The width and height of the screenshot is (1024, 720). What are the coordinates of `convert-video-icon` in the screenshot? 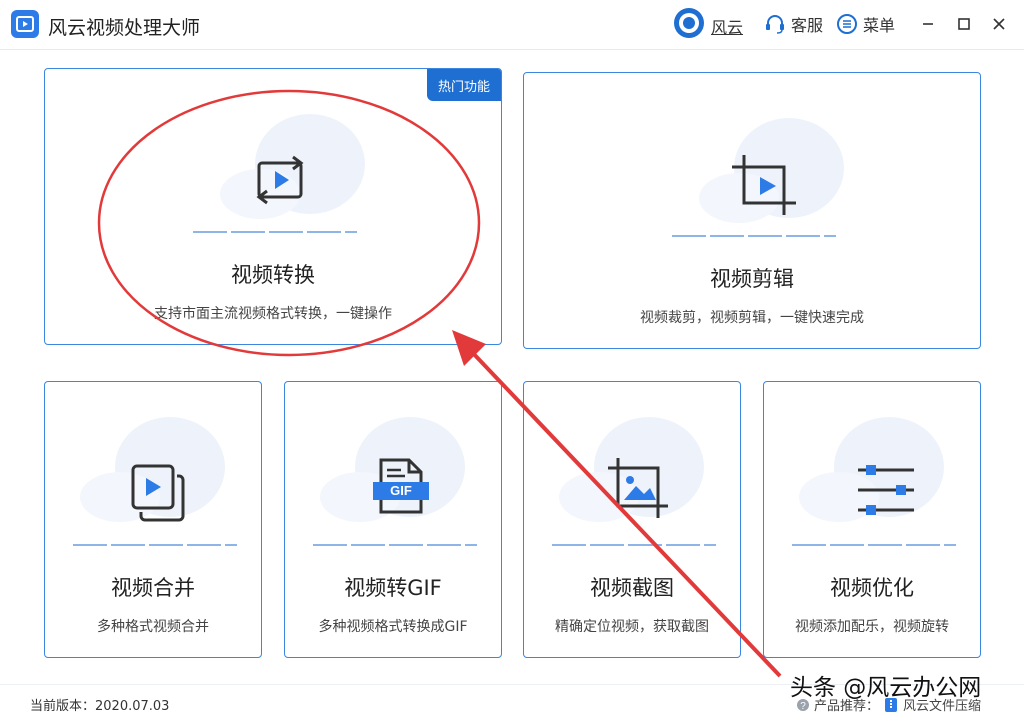 It's located at (280, 180).